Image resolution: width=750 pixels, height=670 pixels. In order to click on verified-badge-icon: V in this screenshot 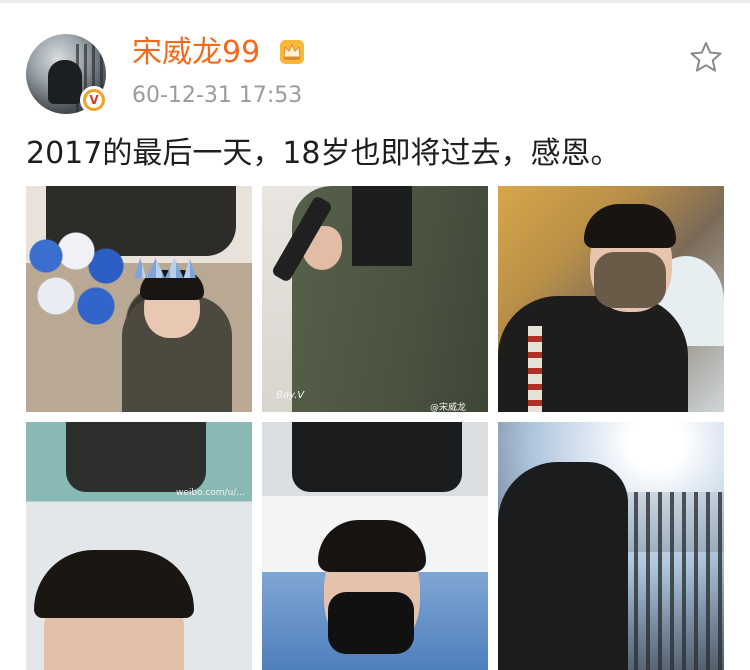, I will do `click(94, 100)`.